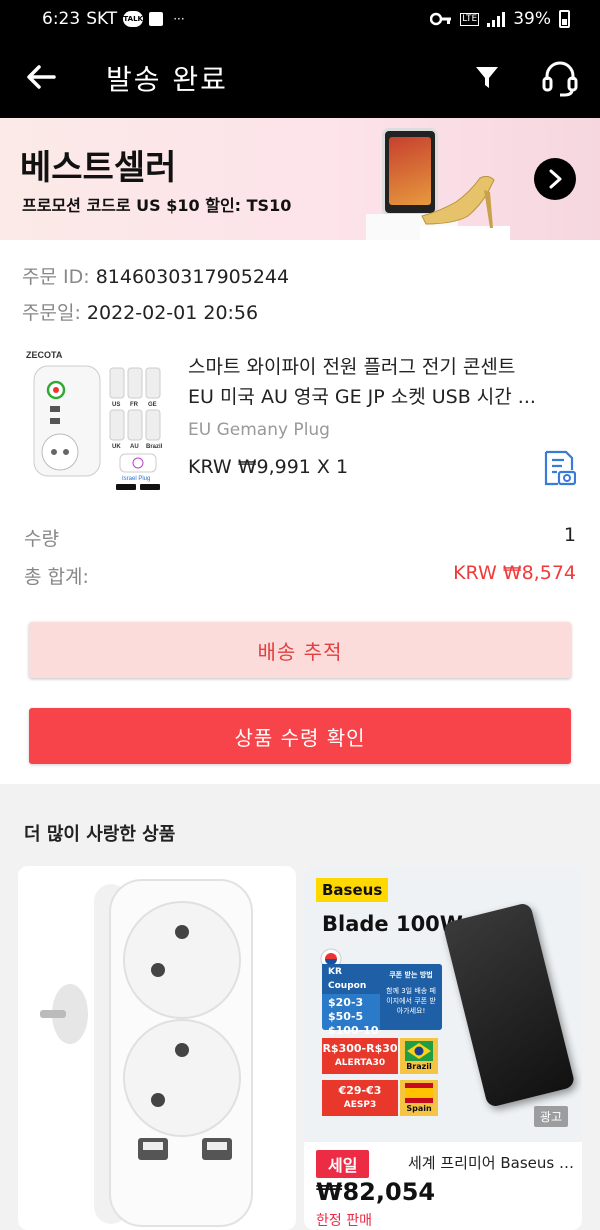 The width and height of the screenshot is (600, 1230). I want to click on ad-product-price: ₩82,054, so click(376, 1192).